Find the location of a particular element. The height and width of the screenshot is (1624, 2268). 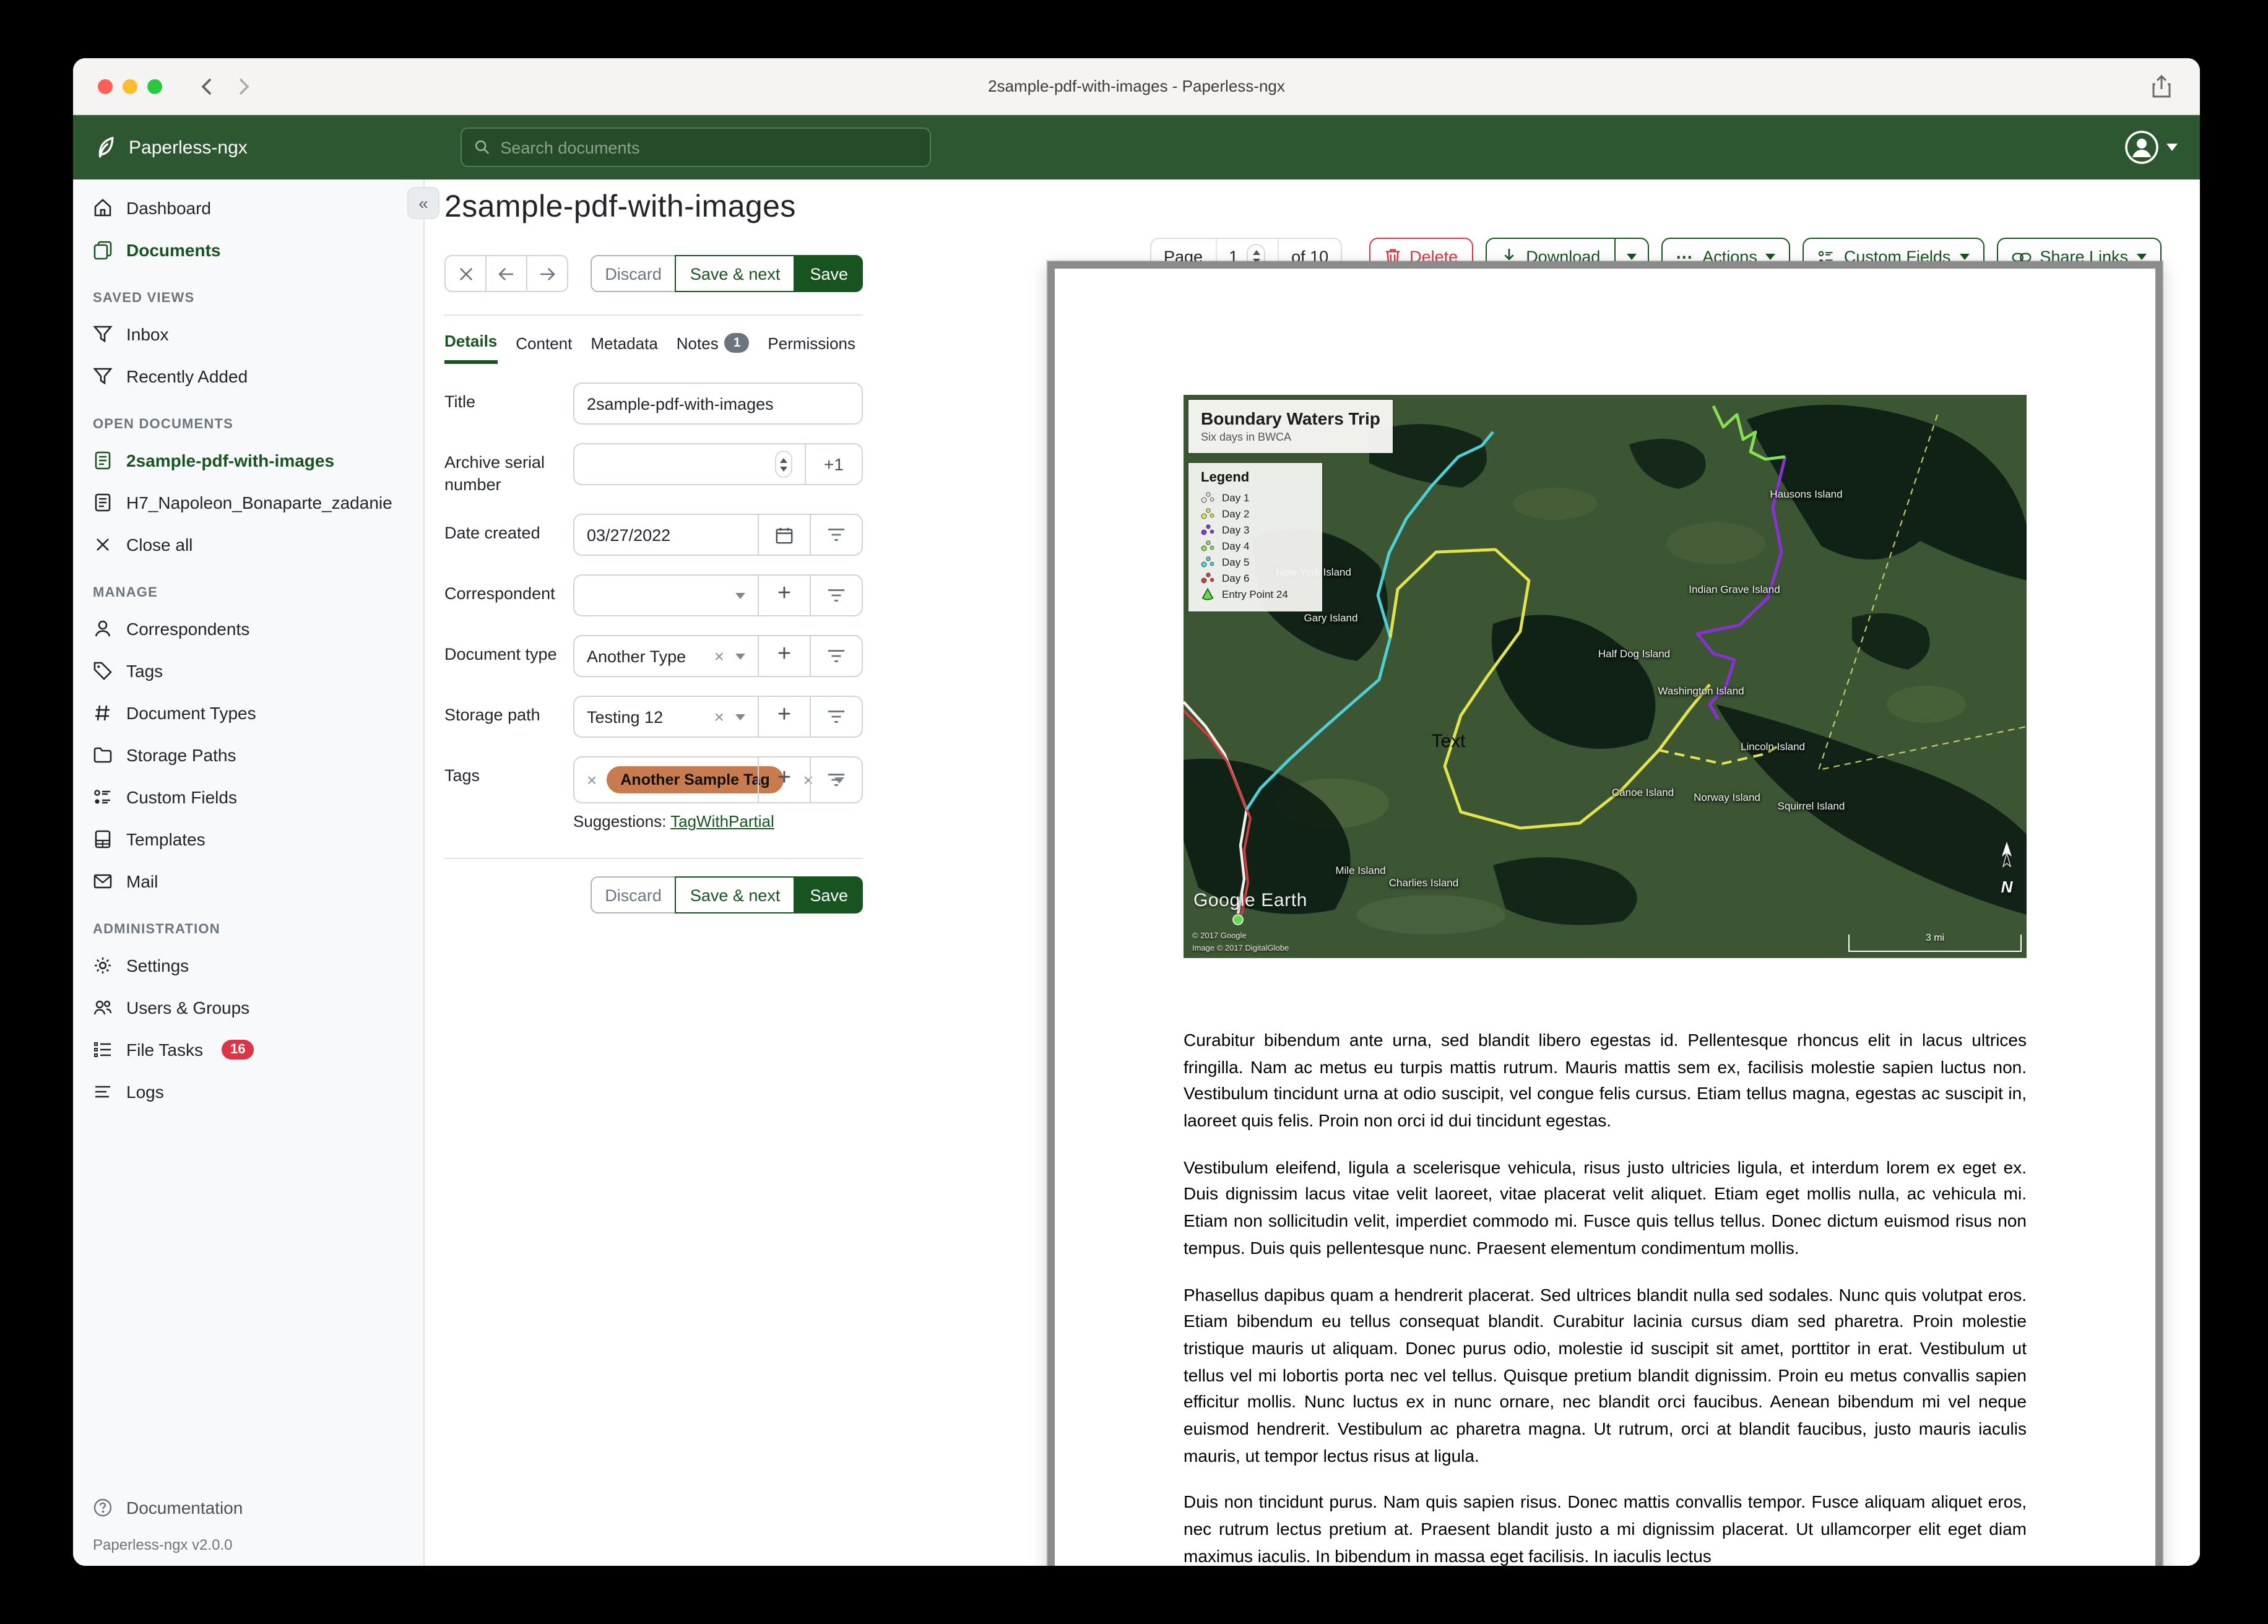

notes-count-badge: 1 is located at coordinates (737, 343).